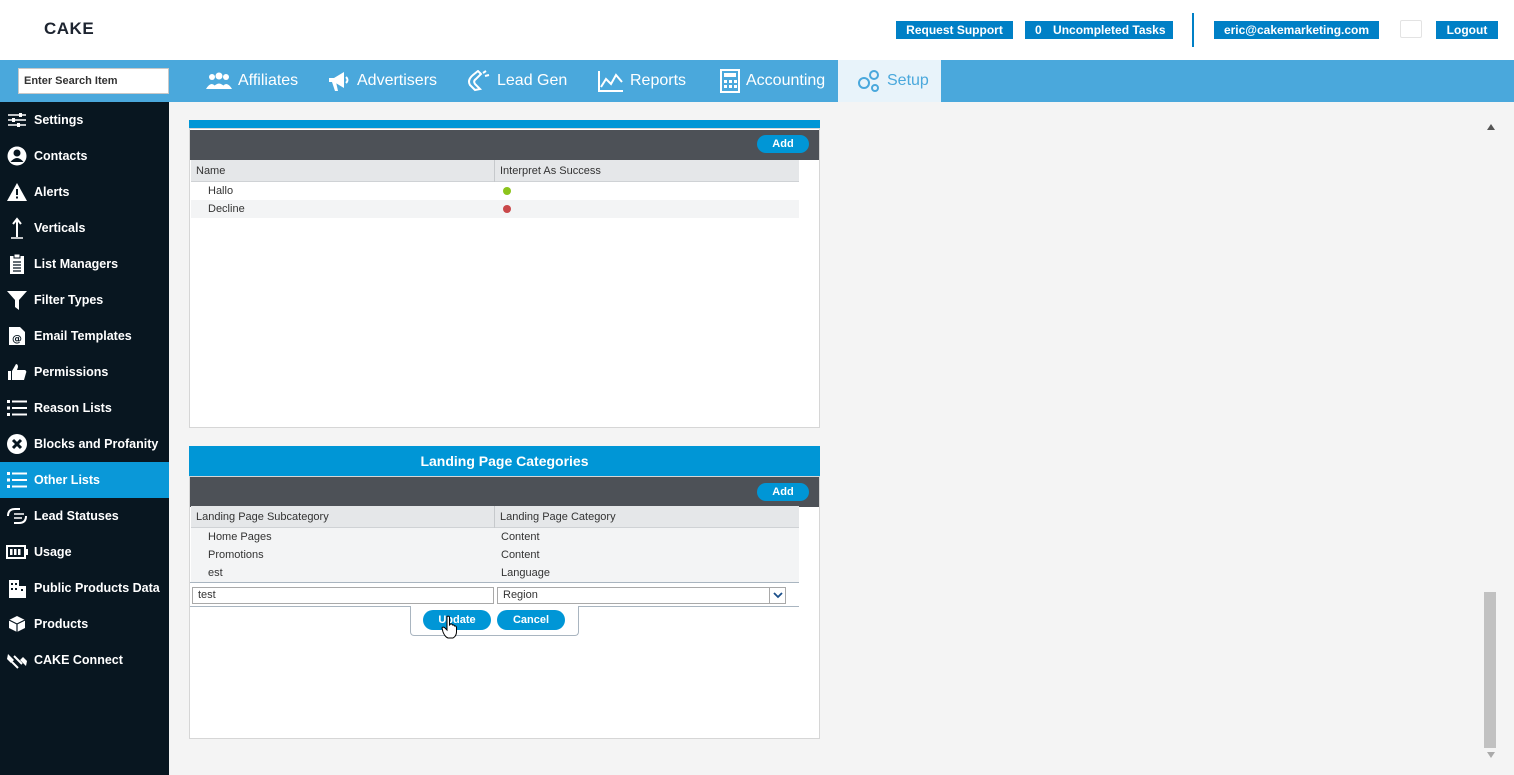 The image size is (1514, 775). Describe the element at coordinates (84, 120) in the screenshot. I see `sidebar-item-settings: Settings` at that location.